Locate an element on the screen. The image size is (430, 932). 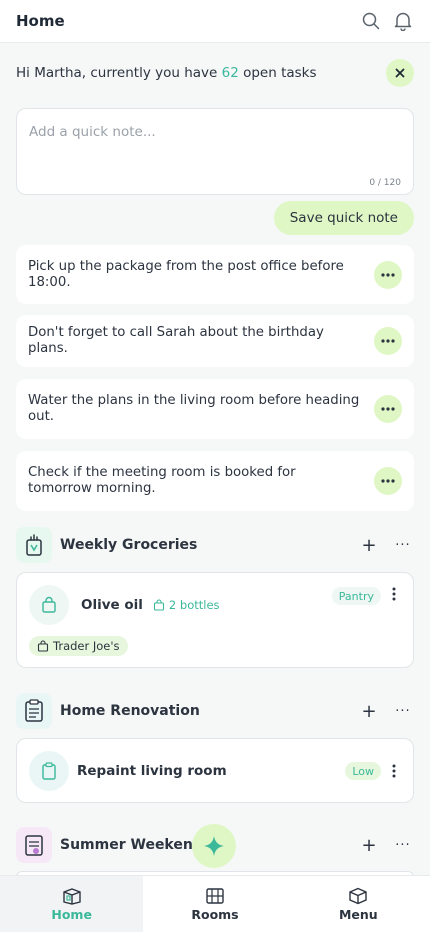
section-title: Home Renovation is located at coordinates (130, 711).